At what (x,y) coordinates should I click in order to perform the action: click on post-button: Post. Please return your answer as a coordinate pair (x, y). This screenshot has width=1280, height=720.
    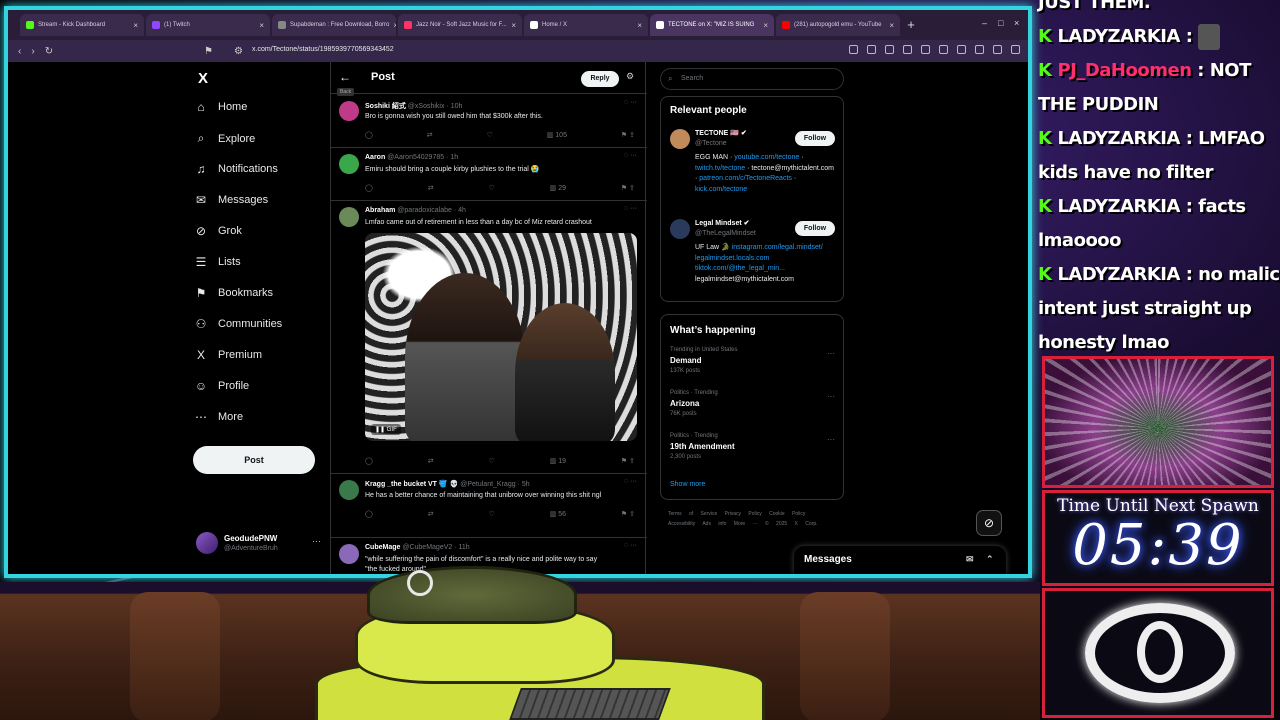
    Looking at the image, I should click on (254, 460).